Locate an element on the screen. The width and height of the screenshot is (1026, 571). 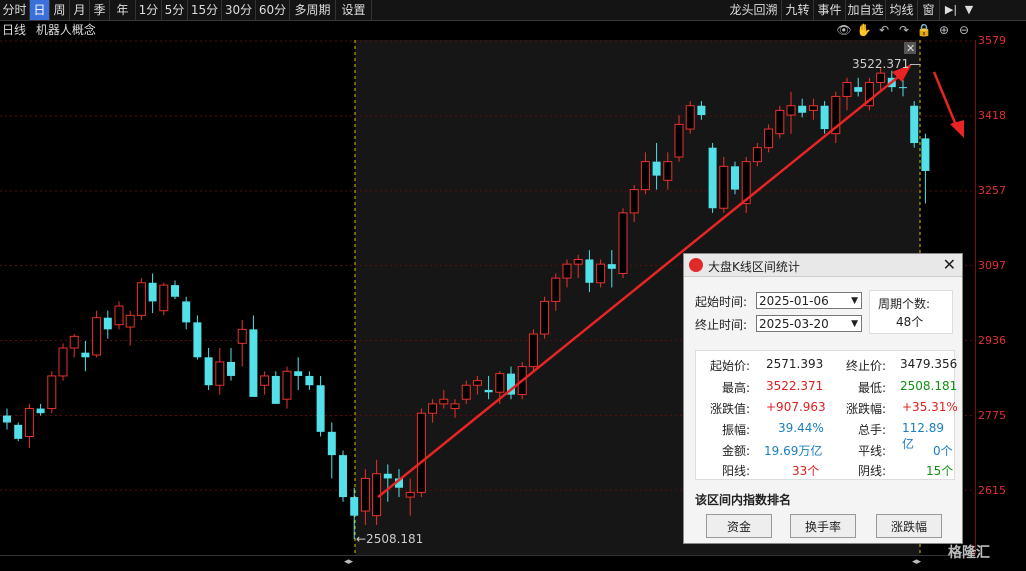
open-value: 2571.393 is located at coordinates (795, 364).